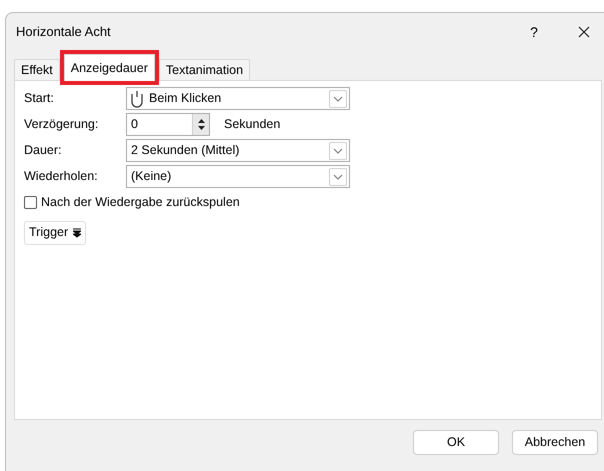 This screenshot has width=604, height=471. I want to click on dropdown-value: (Keine), so click(151, 177).